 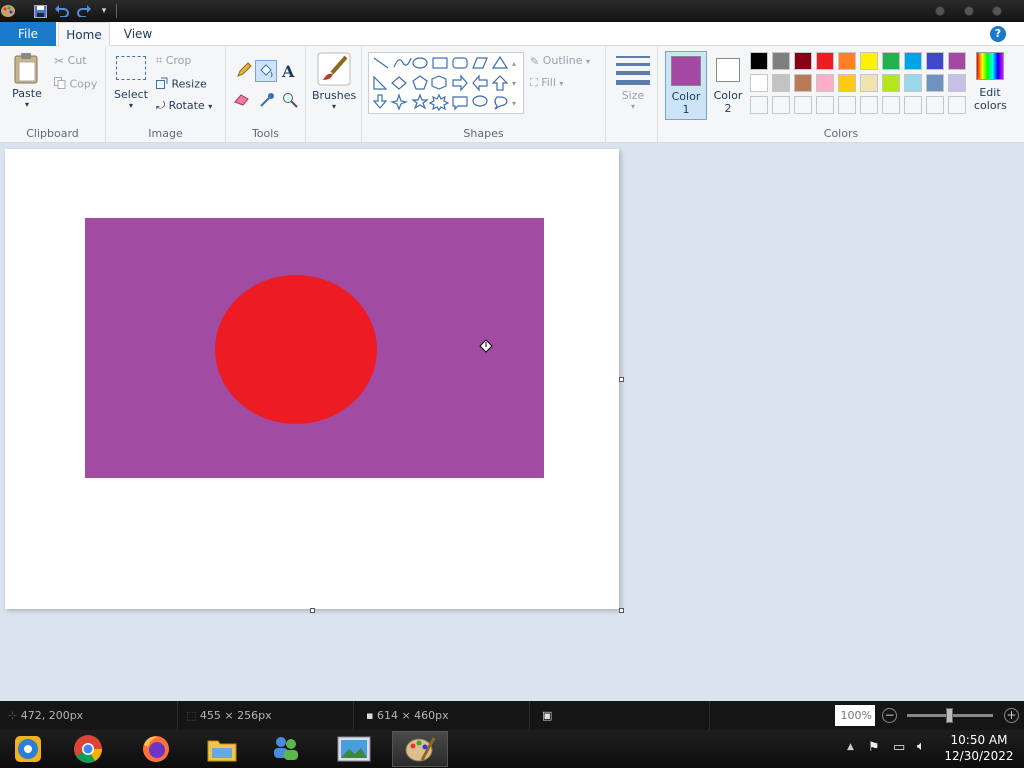 What do you see at coordinates (267, 101) in the screenshot?
I see `color-picker-tool` at bounding box center [267, 101].